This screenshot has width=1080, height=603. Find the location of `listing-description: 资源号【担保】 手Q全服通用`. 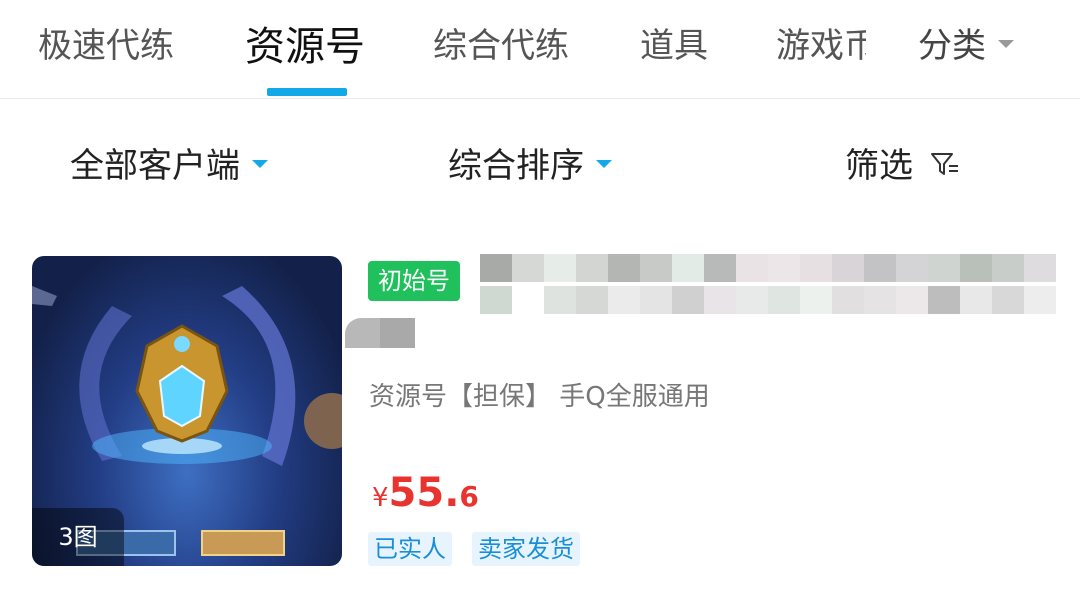

listing-description: 资源号【担保】 手Q全服通用 is located at coordinates (539, 397).